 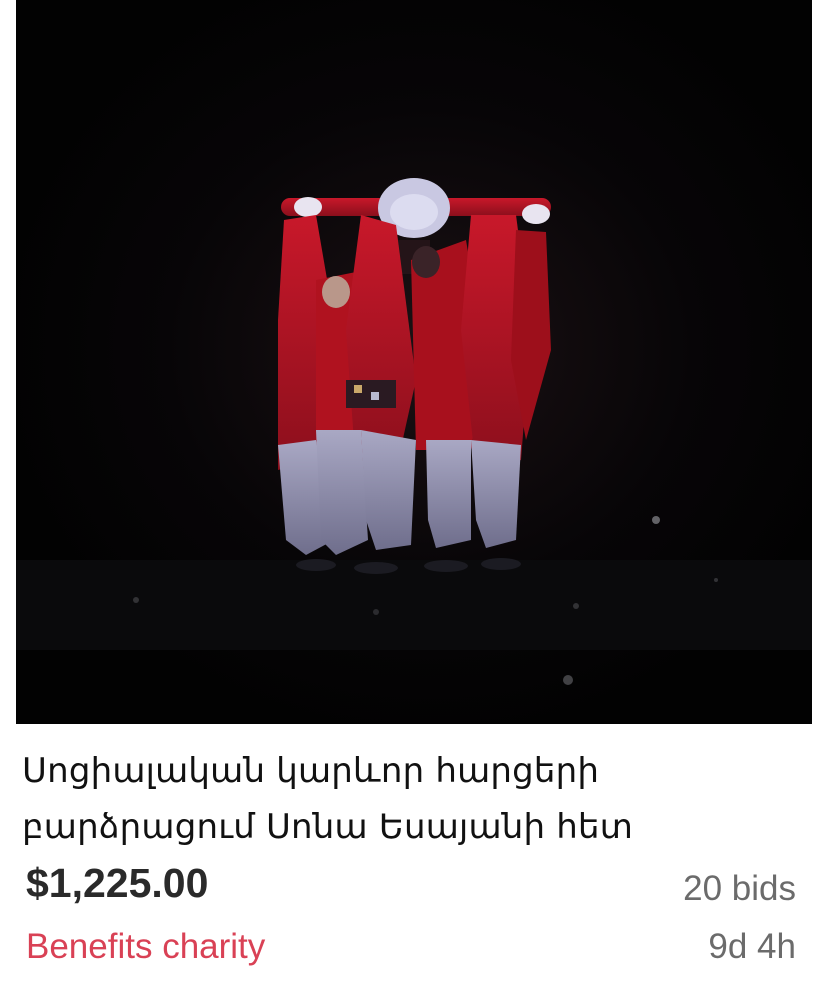 What do you see at coordinates (739, 888) in the screenshot?
I see `bid-count: 20 bids` at bounding box center [739, 888].